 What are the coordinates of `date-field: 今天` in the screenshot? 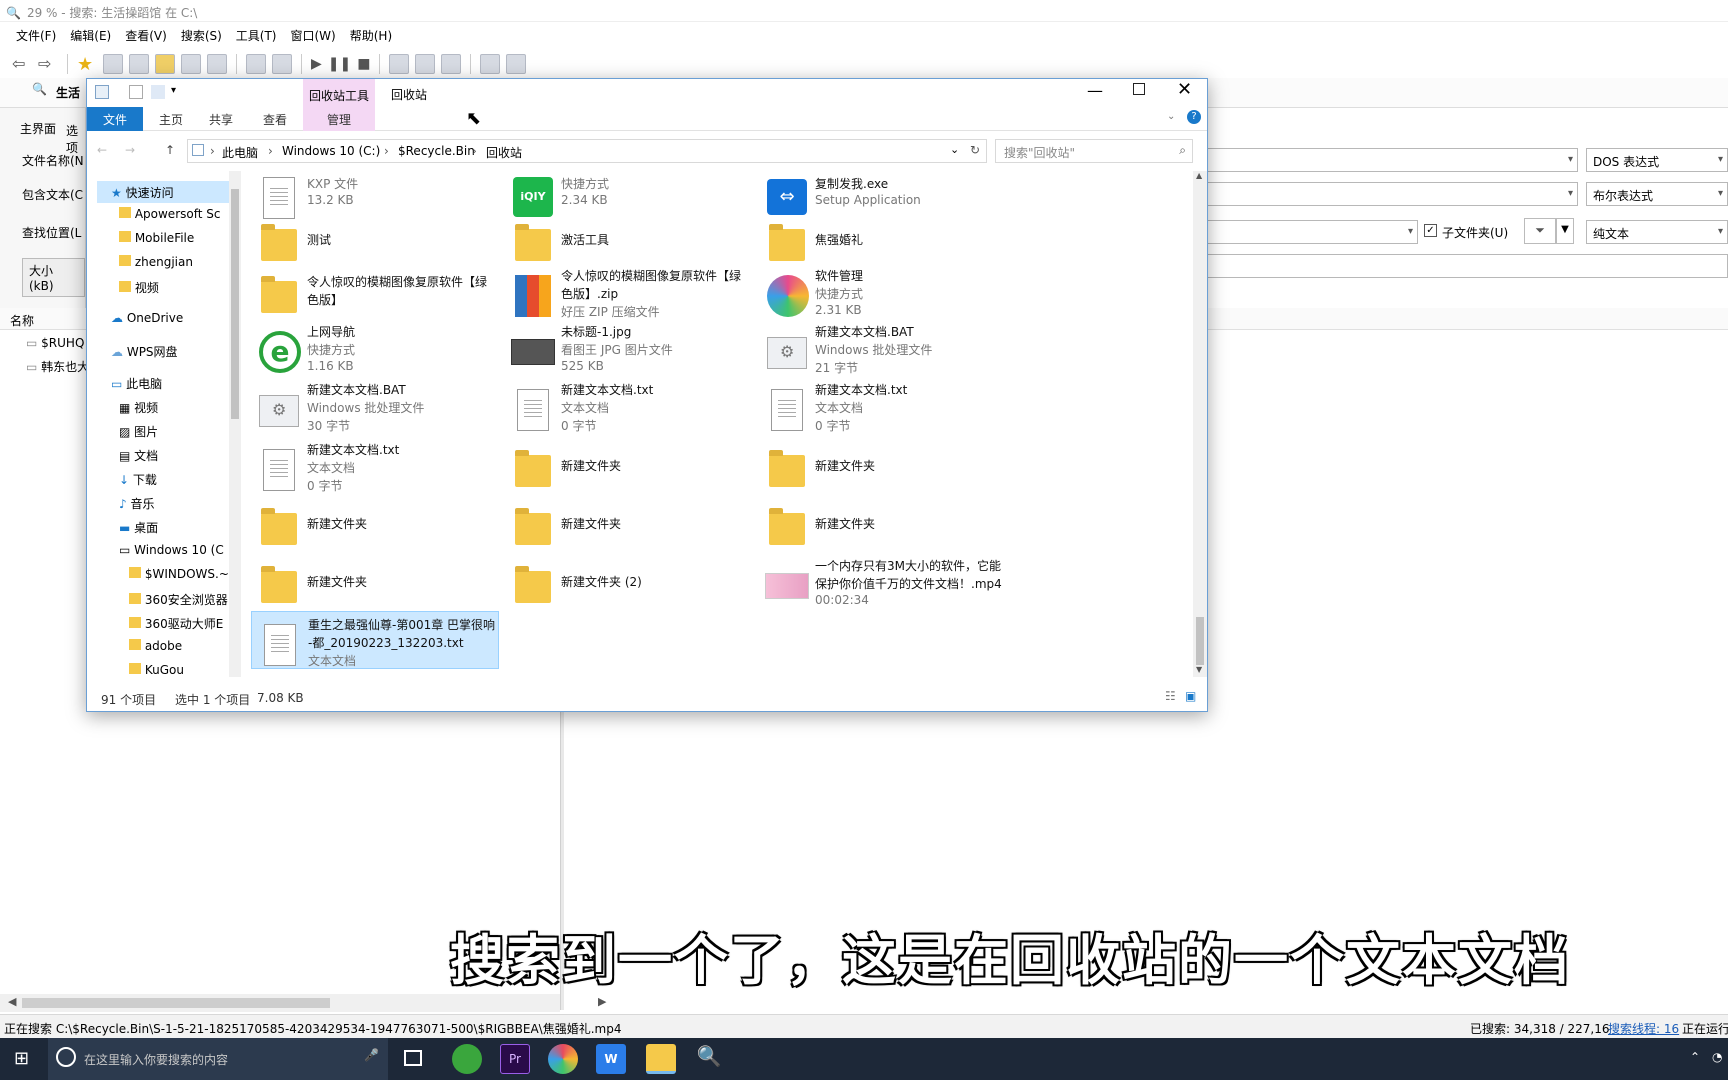 It's located at (1431, 266).